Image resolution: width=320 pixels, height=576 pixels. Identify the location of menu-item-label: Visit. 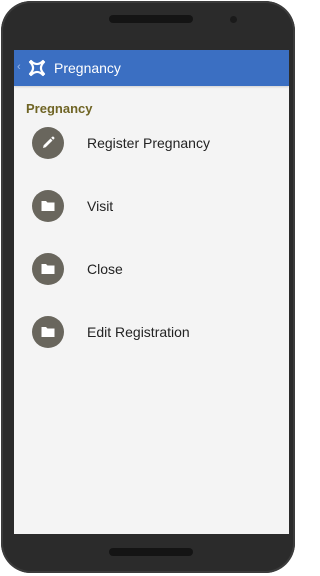
(100, 206).